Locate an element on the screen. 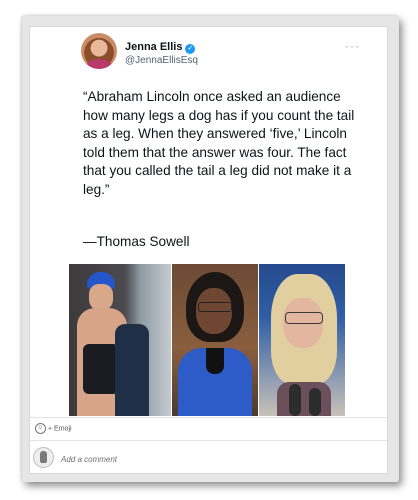 Image resolution: width=418 pixels, height=500 pixels. quote-attribution: —Thomas Sowell is located at coordinates (136, 241).